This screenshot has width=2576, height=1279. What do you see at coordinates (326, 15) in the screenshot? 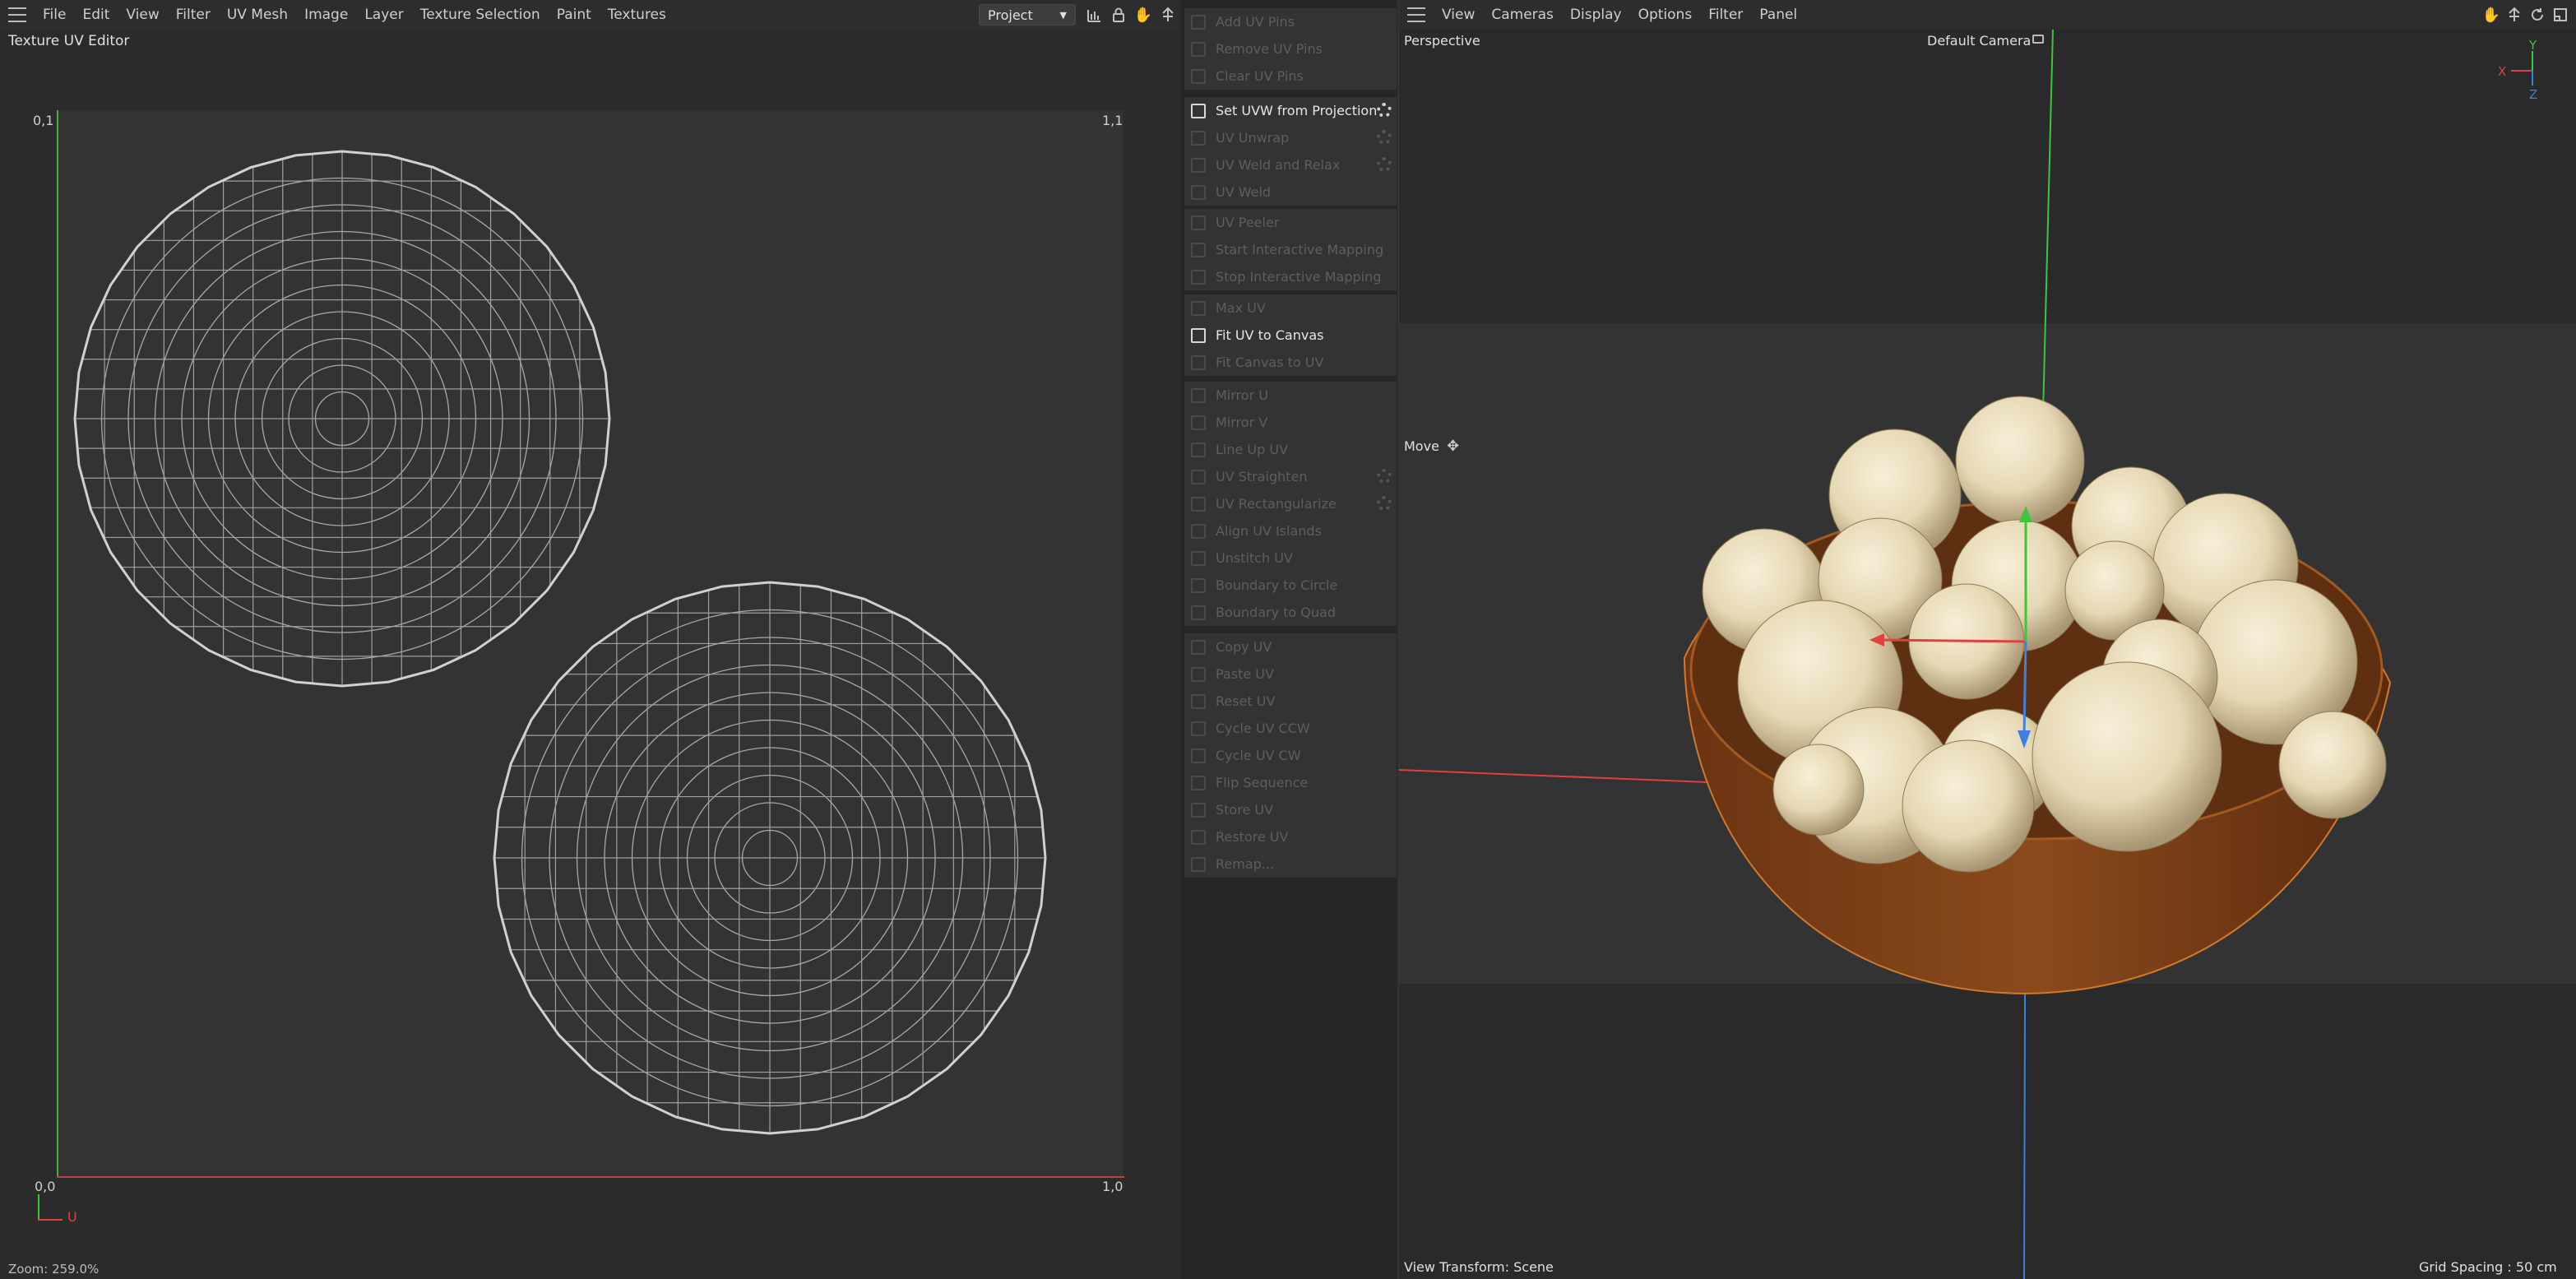
I see `menu-image: Image` at bounding box center [326, 15].